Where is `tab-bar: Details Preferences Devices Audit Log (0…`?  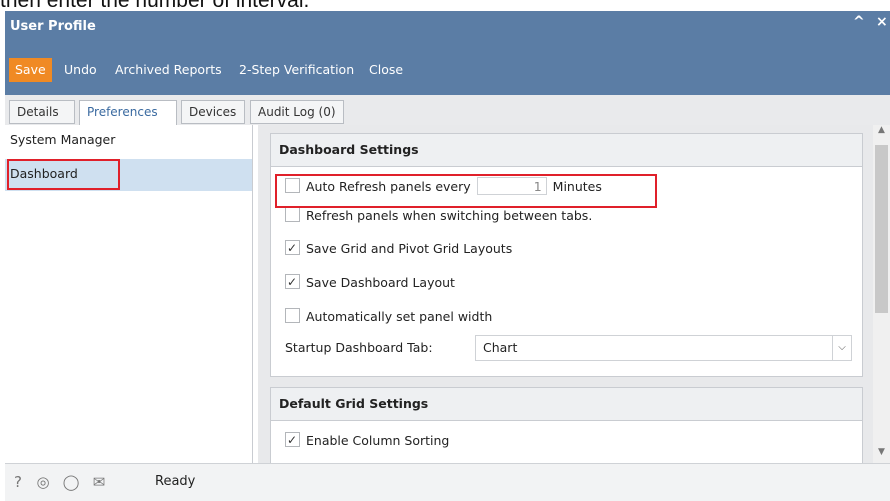 tab-bar: Details Preferences Devices Audit Log (0… is located at coordinates (447, 110).